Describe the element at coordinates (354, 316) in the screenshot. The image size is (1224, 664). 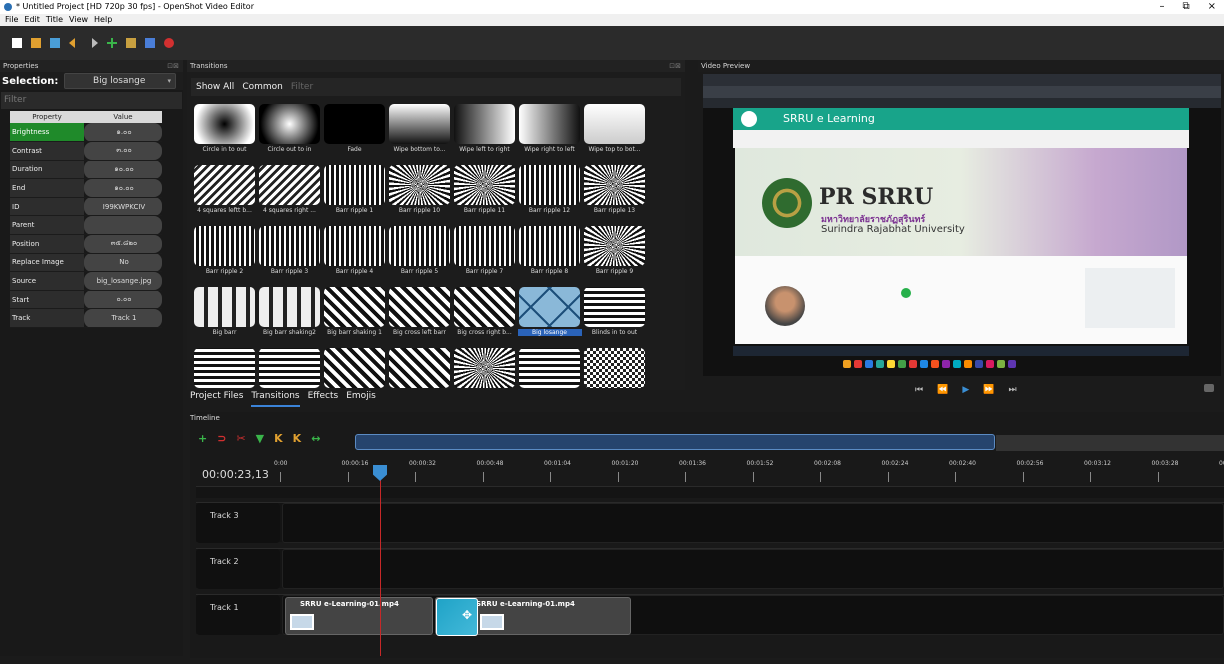
I see `transition-item: Big barr shaking 1` at that location.